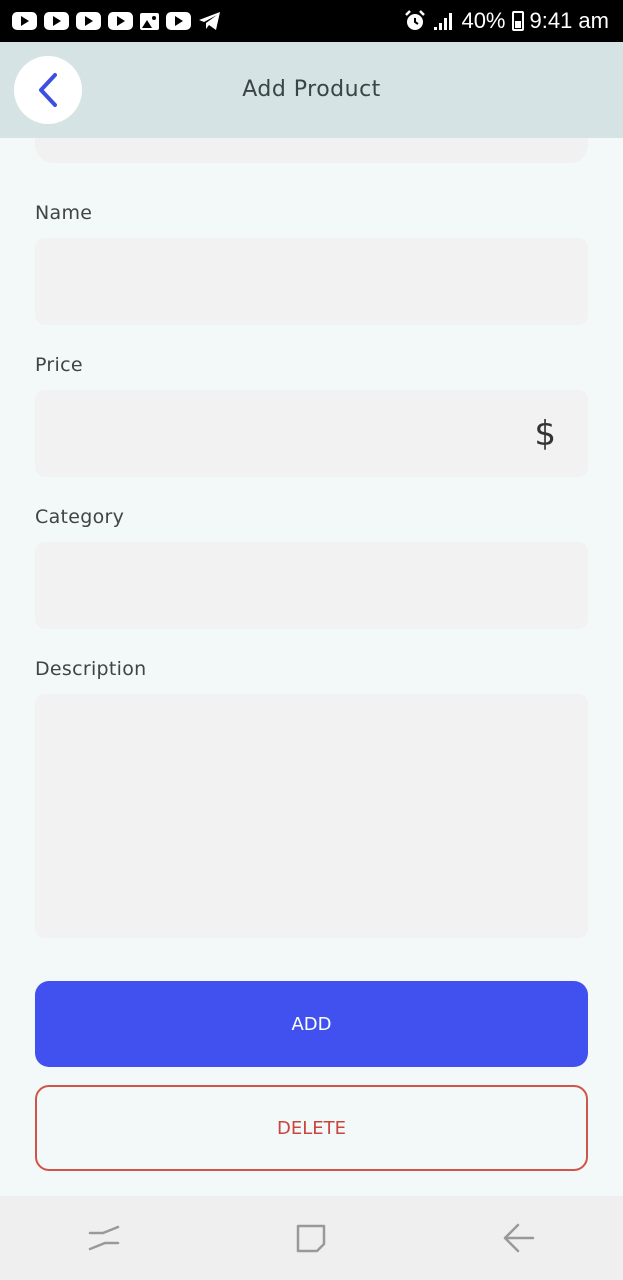 This screenshot has height=1280, width=623. Describe the element at coordinates (311, 1024) in the screenshot. I see `add-button: ADD` at that location.